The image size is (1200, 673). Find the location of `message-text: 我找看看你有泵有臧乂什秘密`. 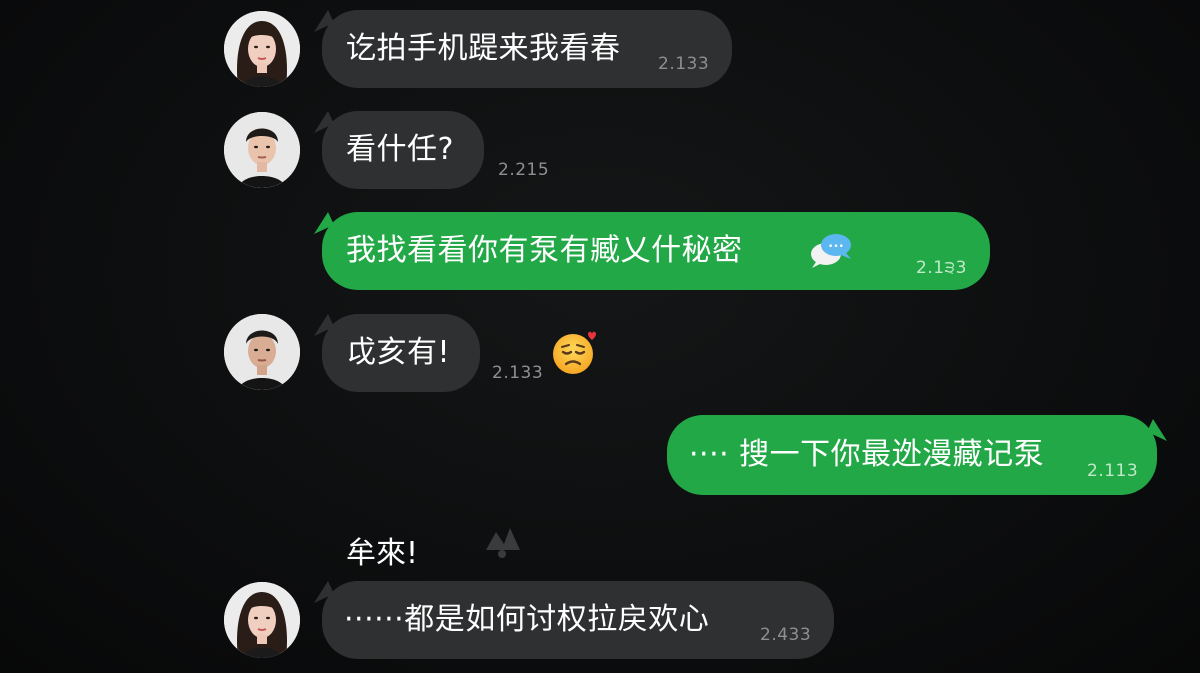

message-text: 我找看看你有泵有臧乂什秘密 is located at coordinates (544, 250).